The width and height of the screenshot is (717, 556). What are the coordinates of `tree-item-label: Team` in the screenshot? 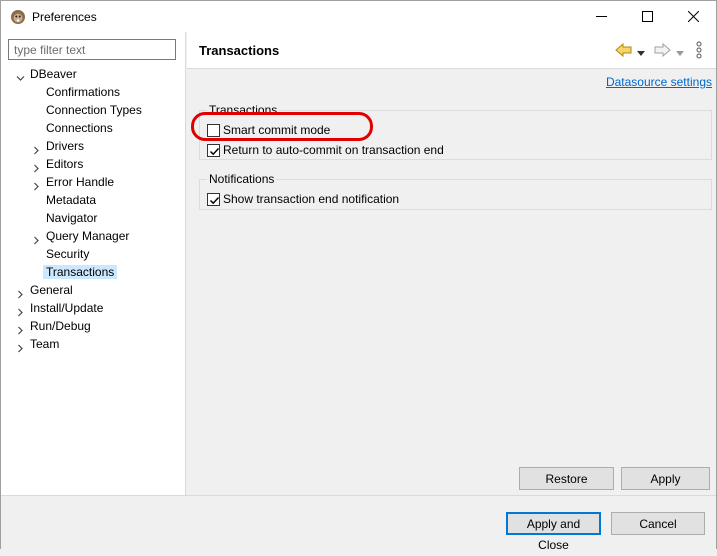 It's located at (45, 344).